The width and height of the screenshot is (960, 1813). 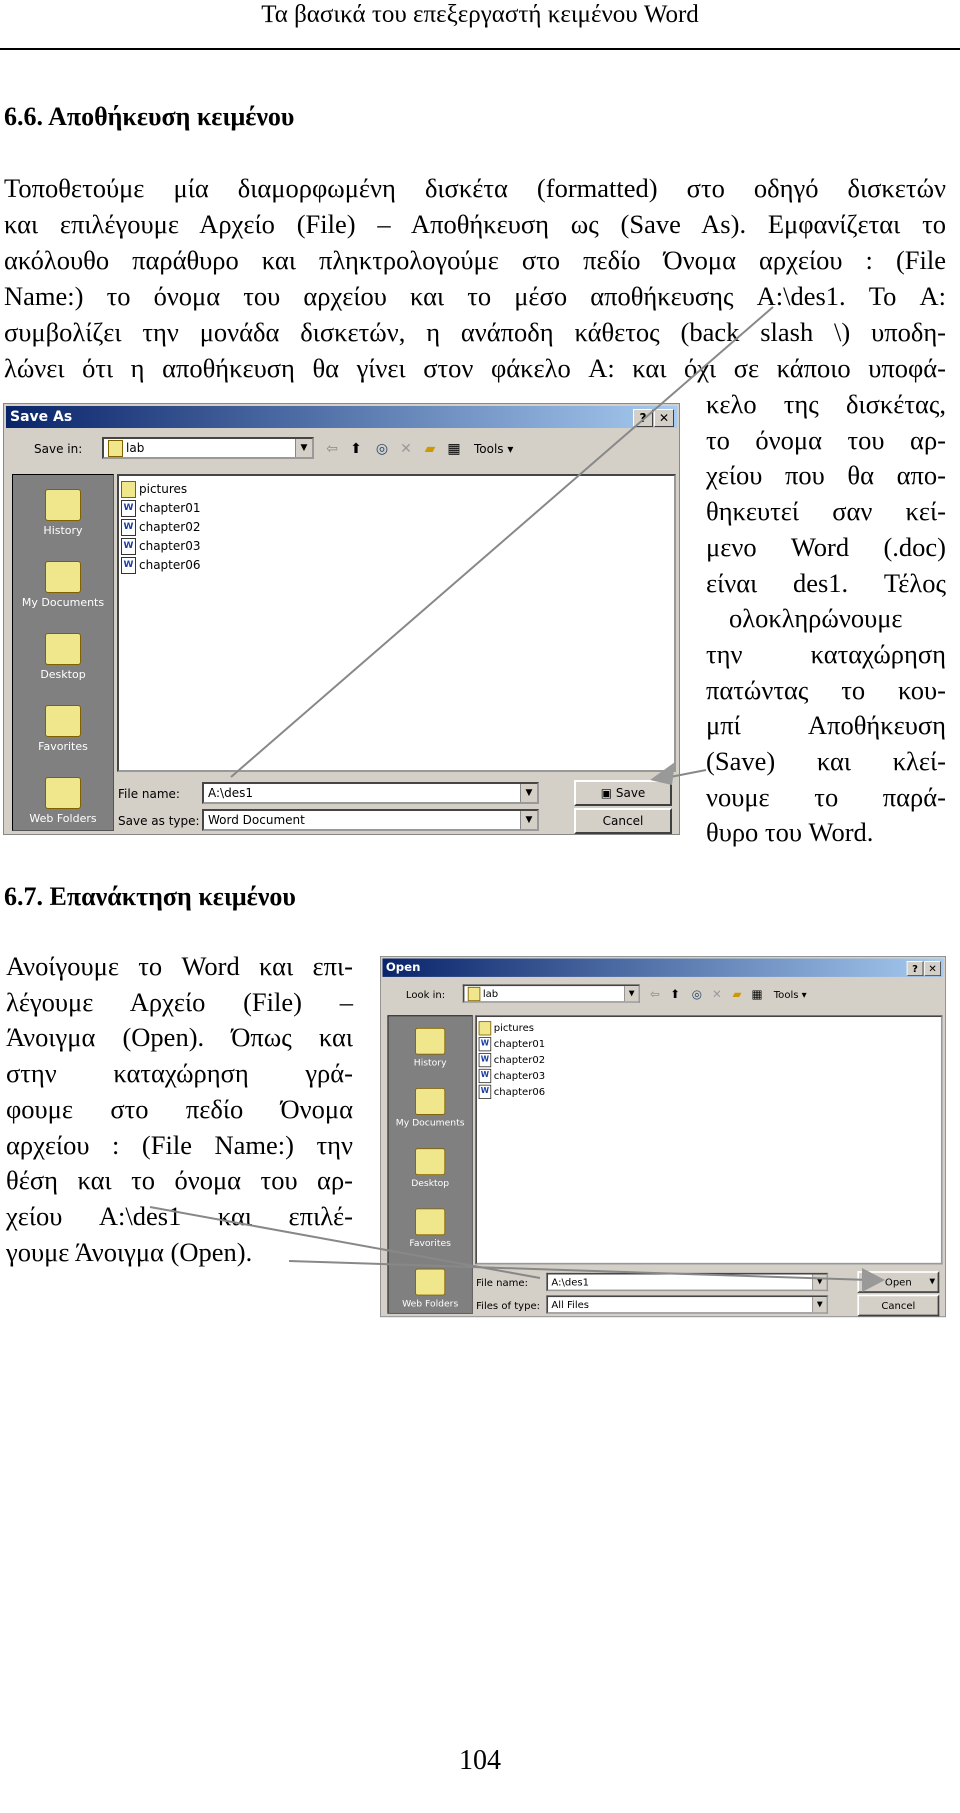 I want to click on section-heading-save: 6.6. Αποθήκευση κειμένου, so click(x=149, y=116).